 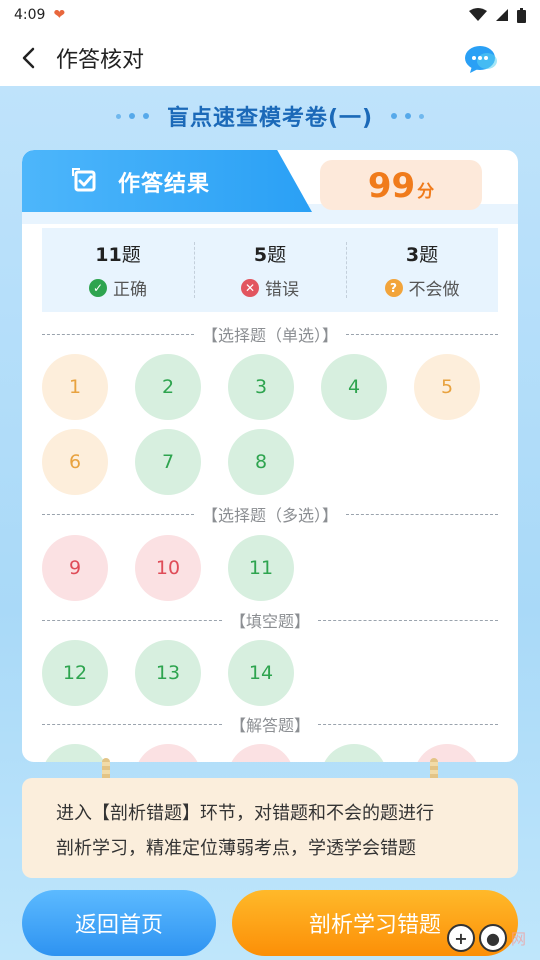 What do you see at coordinates (412, 255) in the screenshot?
I see `stat-count: 3` at bounding box center [412, 255].